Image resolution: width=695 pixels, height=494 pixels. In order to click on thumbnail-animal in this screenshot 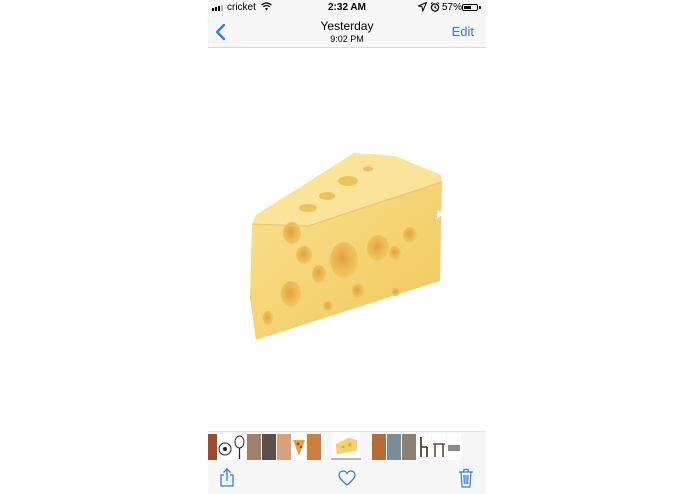, I will do `click(409, 447)`.